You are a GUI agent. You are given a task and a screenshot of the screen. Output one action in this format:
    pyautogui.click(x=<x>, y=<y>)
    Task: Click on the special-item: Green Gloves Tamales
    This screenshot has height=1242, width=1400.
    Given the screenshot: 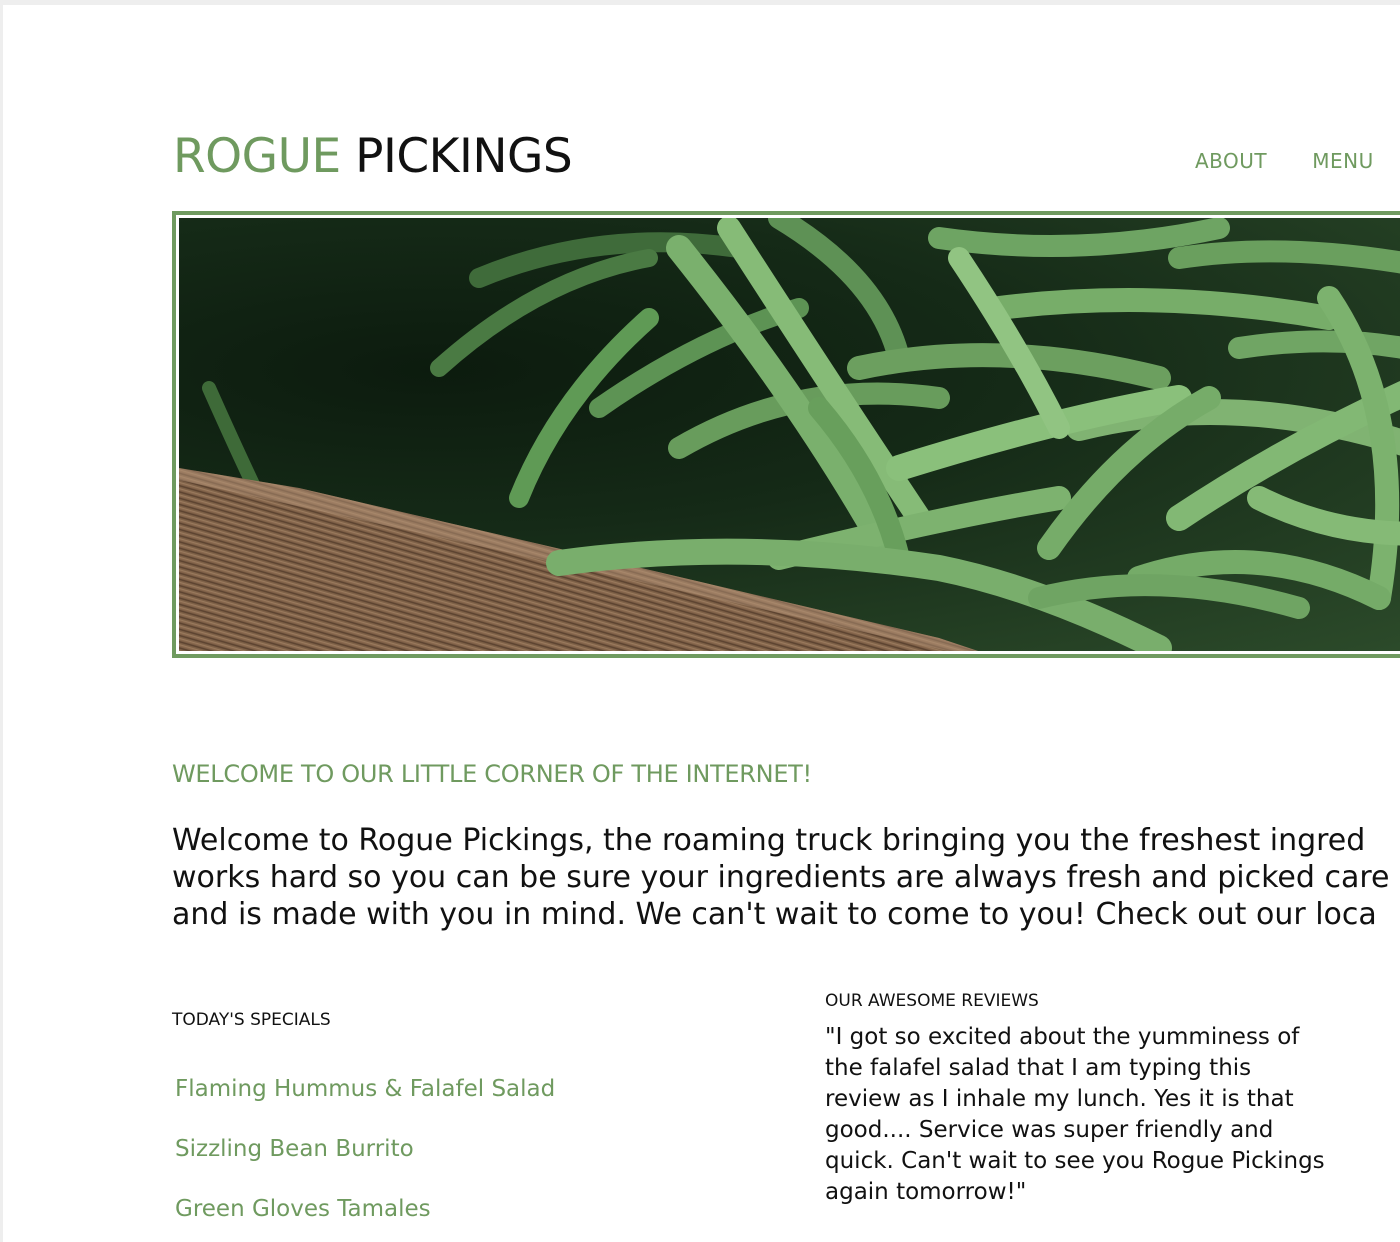 What is the action you would take?
    pyautogui.click(x=365, y=1217)
    